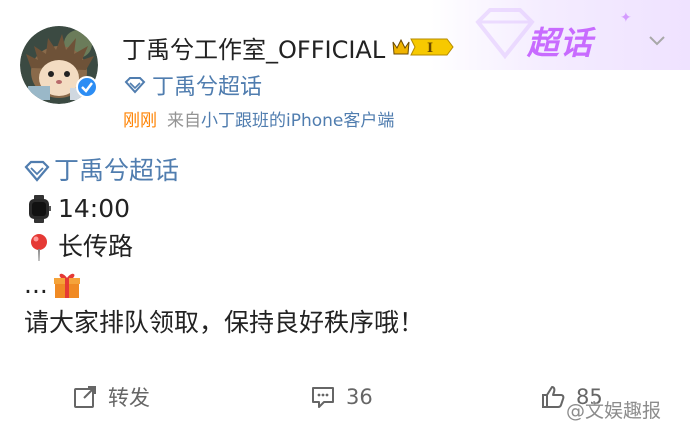 The image size is (690, 428). I want to click on thumbs-up-icon, so click(553, 397).